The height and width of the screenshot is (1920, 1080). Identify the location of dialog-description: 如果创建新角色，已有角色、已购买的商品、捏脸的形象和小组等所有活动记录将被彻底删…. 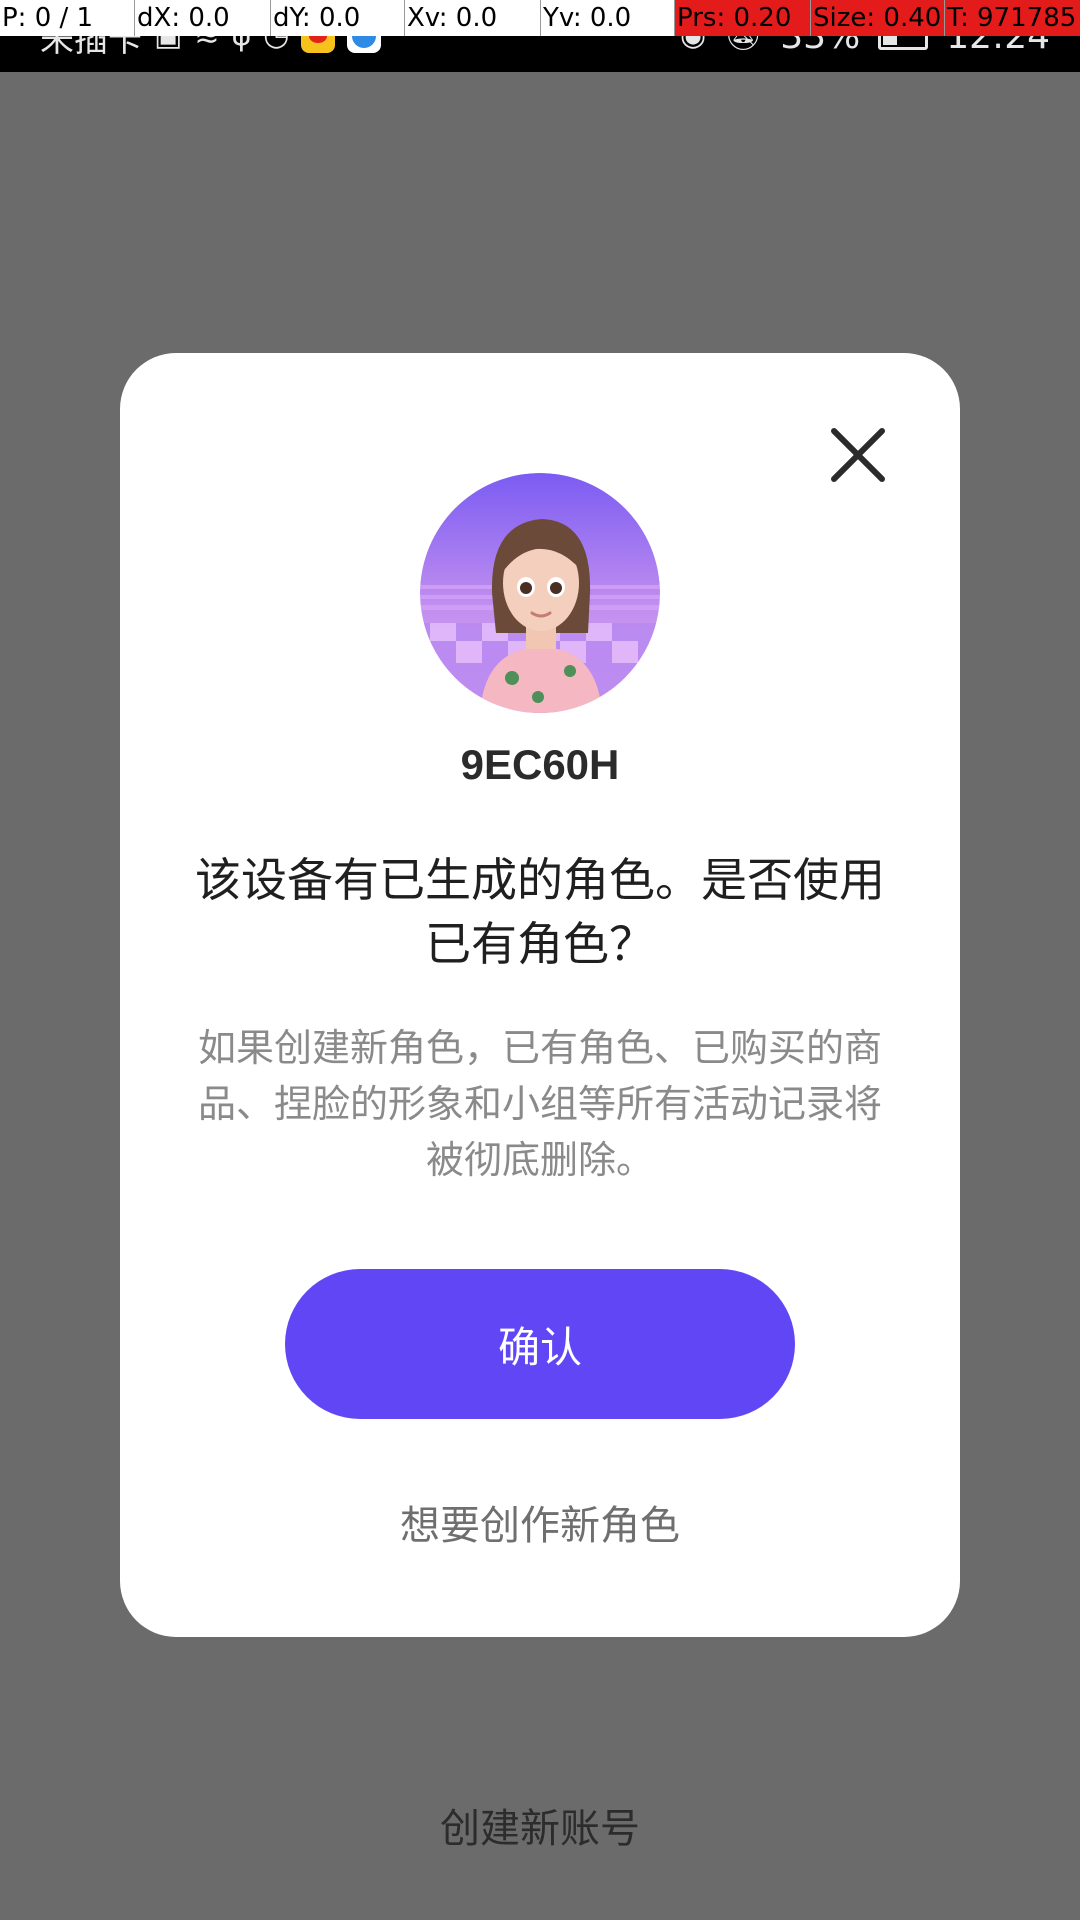
(539, 1104).